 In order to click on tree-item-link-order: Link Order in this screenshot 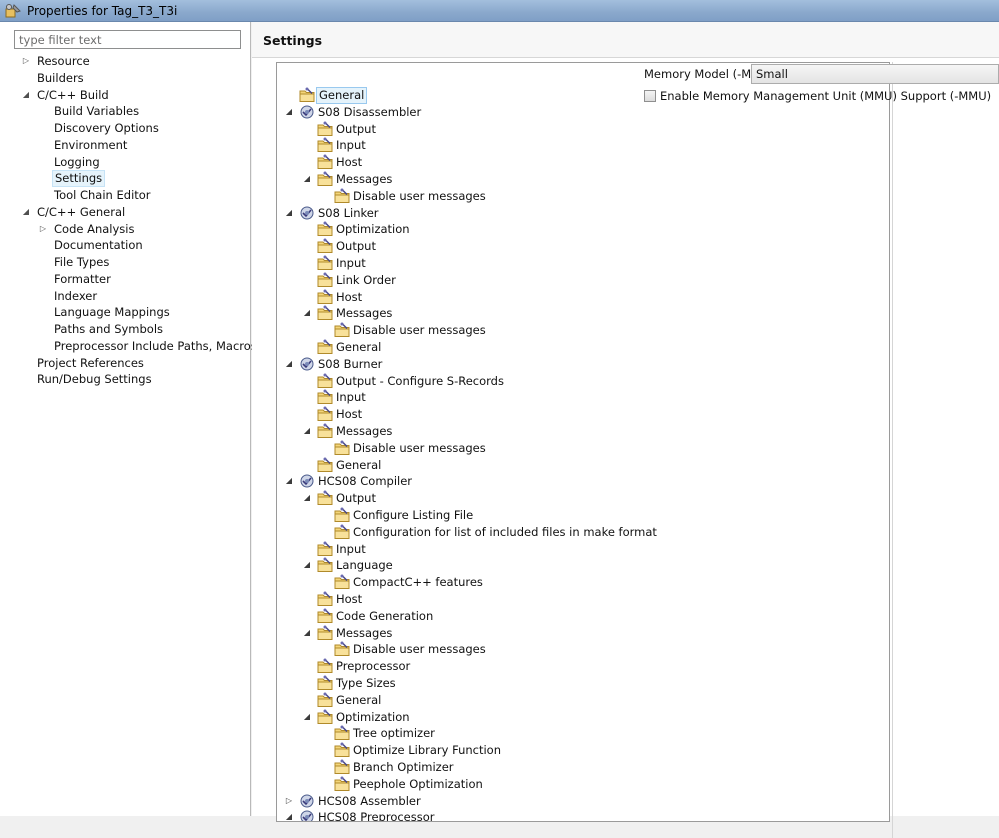, I will do `click(583, 280)`.